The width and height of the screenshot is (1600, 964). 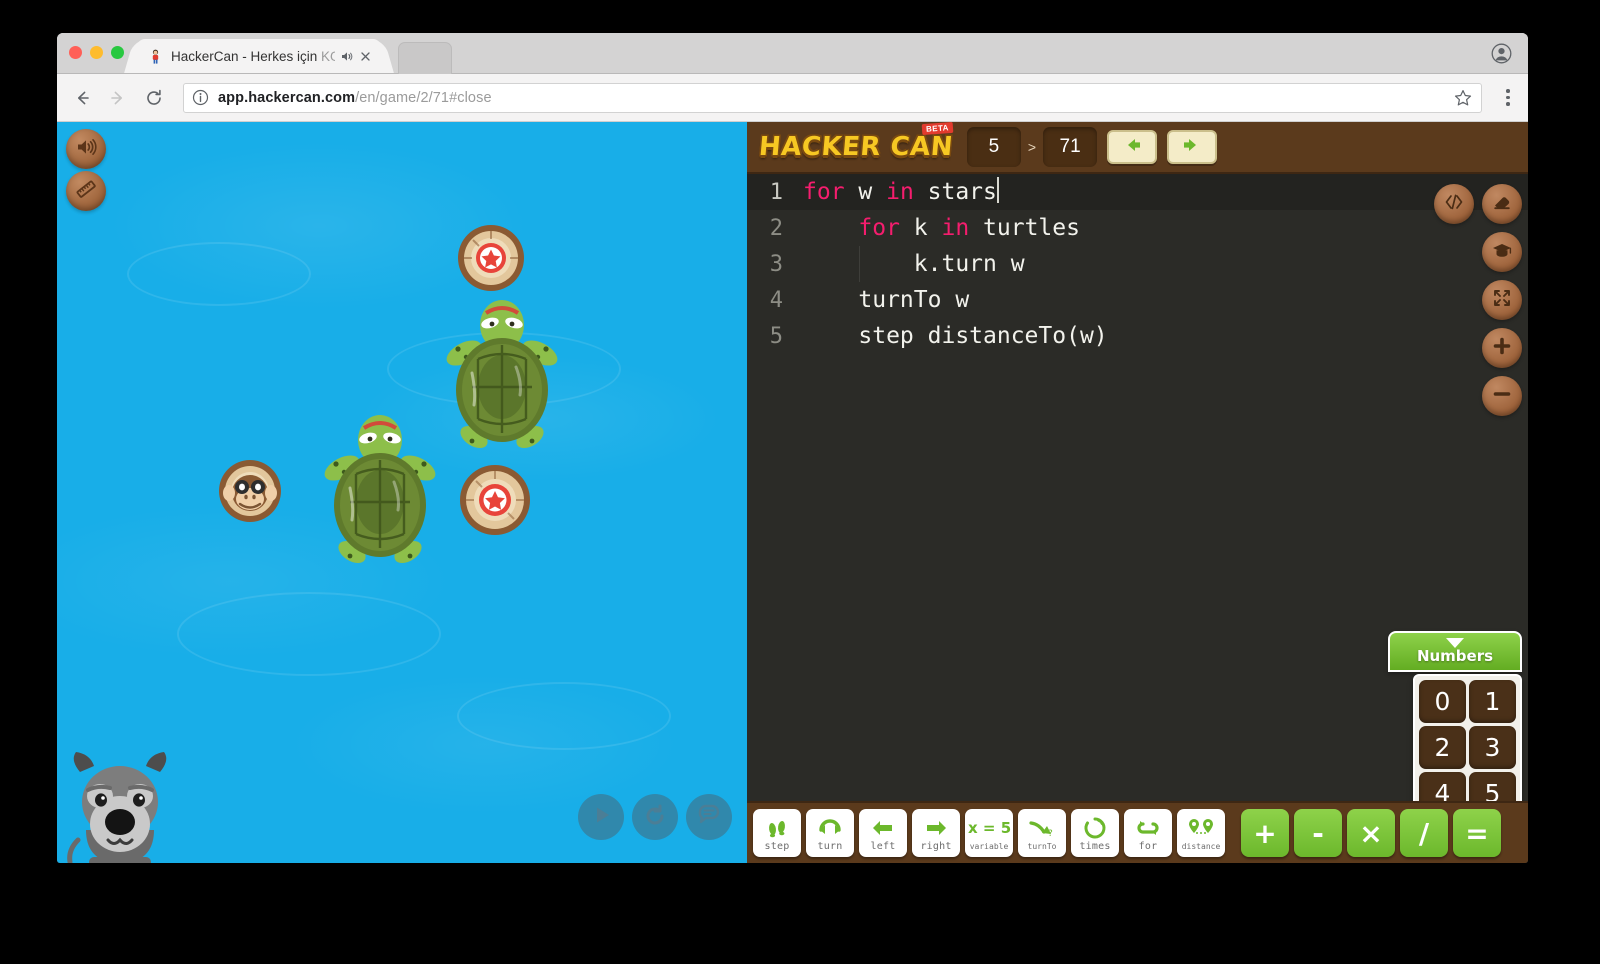 I want to click on code-line: 3 k.turn w, so click(x=1137, y=264).